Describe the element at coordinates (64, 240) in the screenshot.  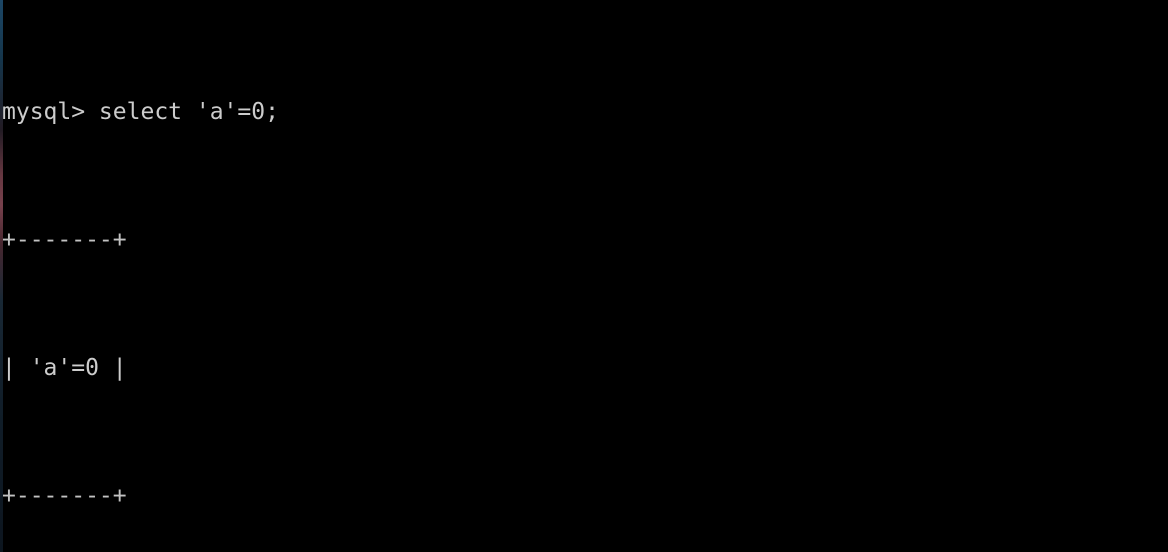
I see `terminal-line-table1-top-rule: +-------+` at that location.